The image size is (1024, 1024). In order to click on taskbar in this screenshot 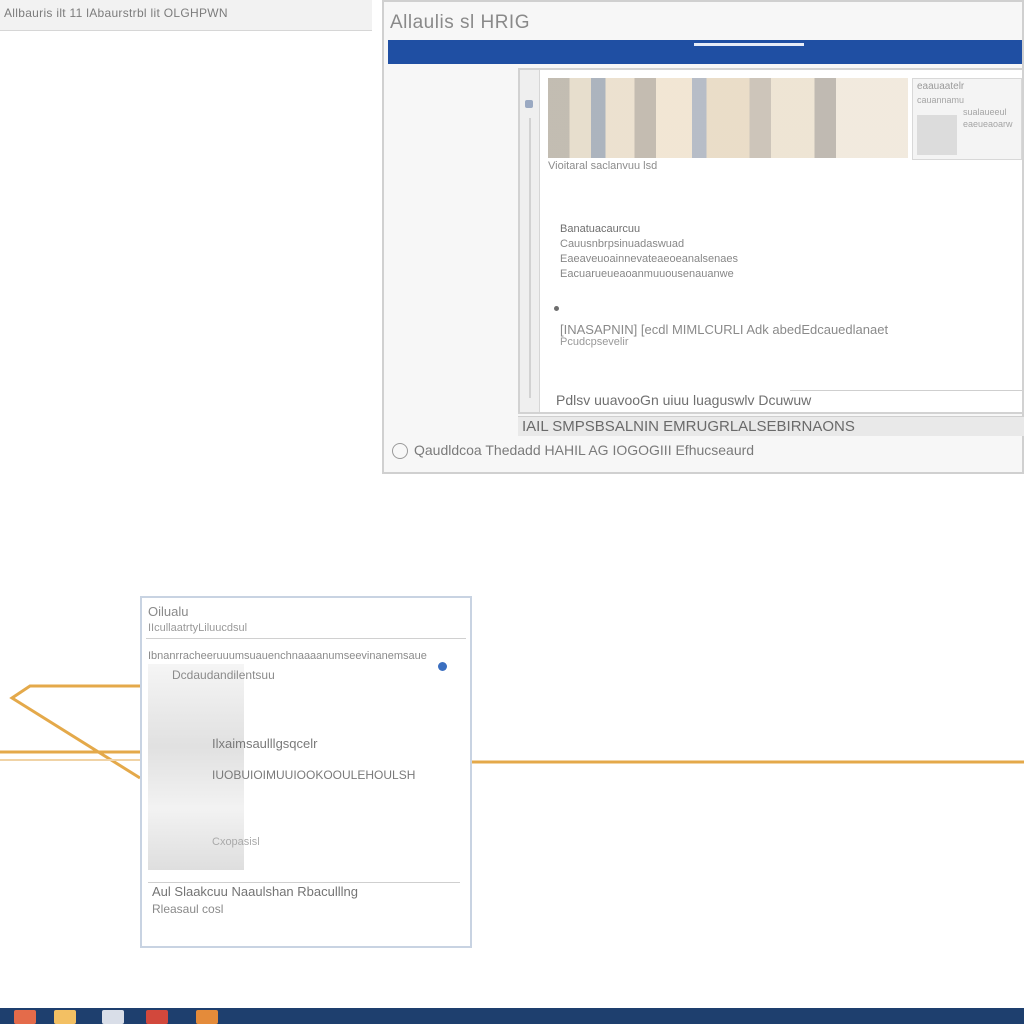, I will do `click(512, 1016)`.